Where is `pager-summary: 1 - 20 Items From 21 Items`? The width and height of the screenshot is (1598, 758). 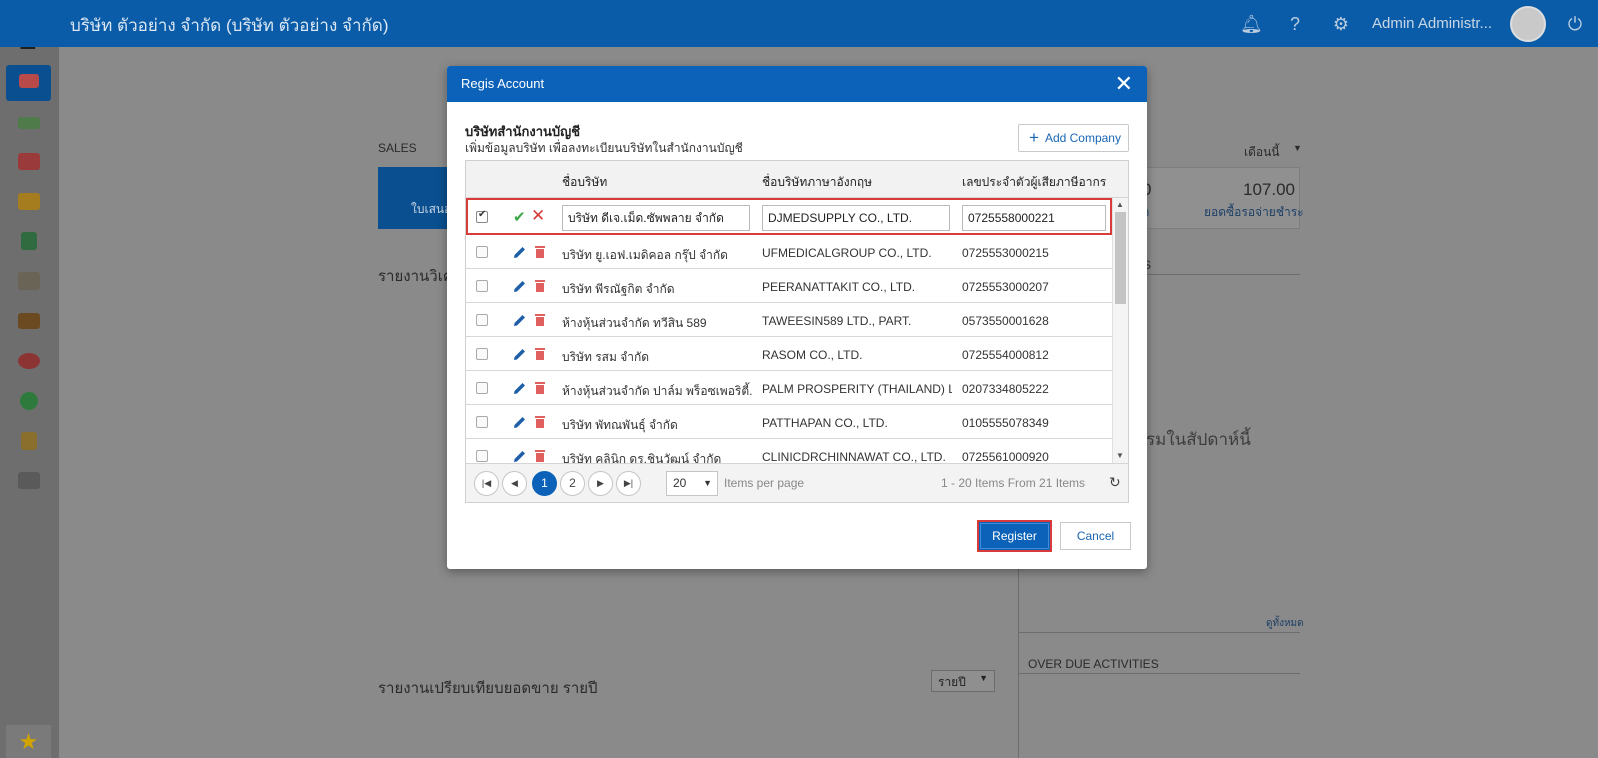
pager-summary: 1 - 20 Items From 21 Items is located at coordinates (1013, 483).